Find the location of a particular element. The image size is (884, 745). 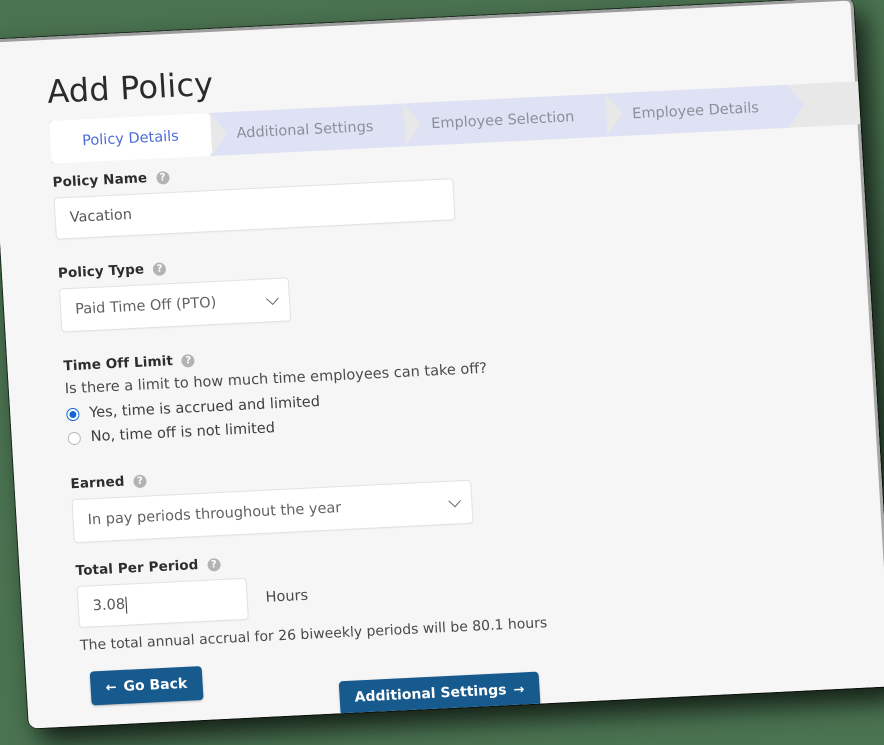

additional-settings-button: Additional Settings → is located at coordinates (439, 693).